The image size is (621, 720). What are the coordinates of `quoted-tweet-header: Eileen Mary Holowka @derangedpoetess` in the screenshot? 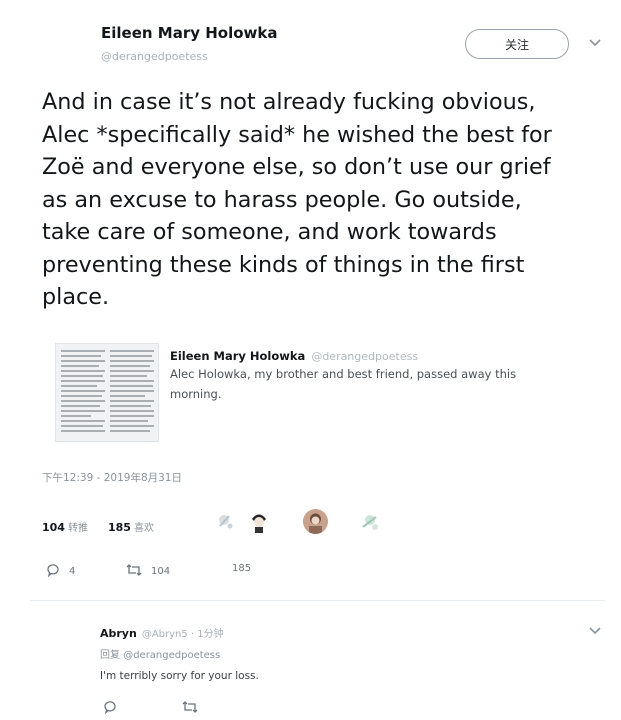 It's located at (294, 354).